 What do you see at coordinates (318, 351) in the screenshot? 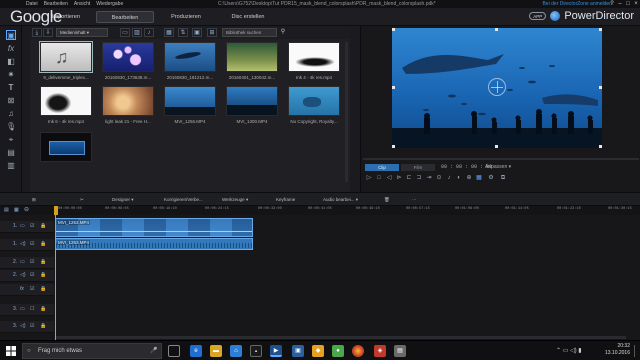
I see `app-icon: ◆` at bounding box center [318, 351].